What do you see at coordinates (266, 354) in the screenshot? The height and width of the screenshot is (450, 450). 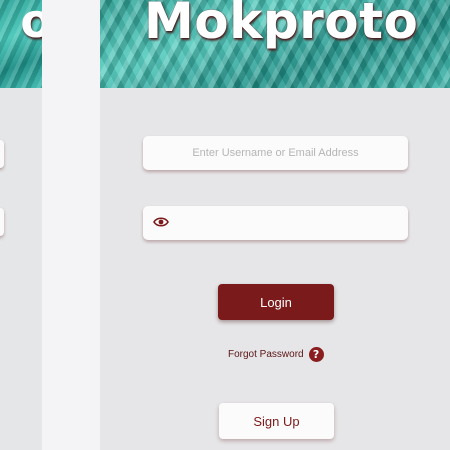 I see `forgot-password-link: Forgot Password` at bounding box center [266, 354].